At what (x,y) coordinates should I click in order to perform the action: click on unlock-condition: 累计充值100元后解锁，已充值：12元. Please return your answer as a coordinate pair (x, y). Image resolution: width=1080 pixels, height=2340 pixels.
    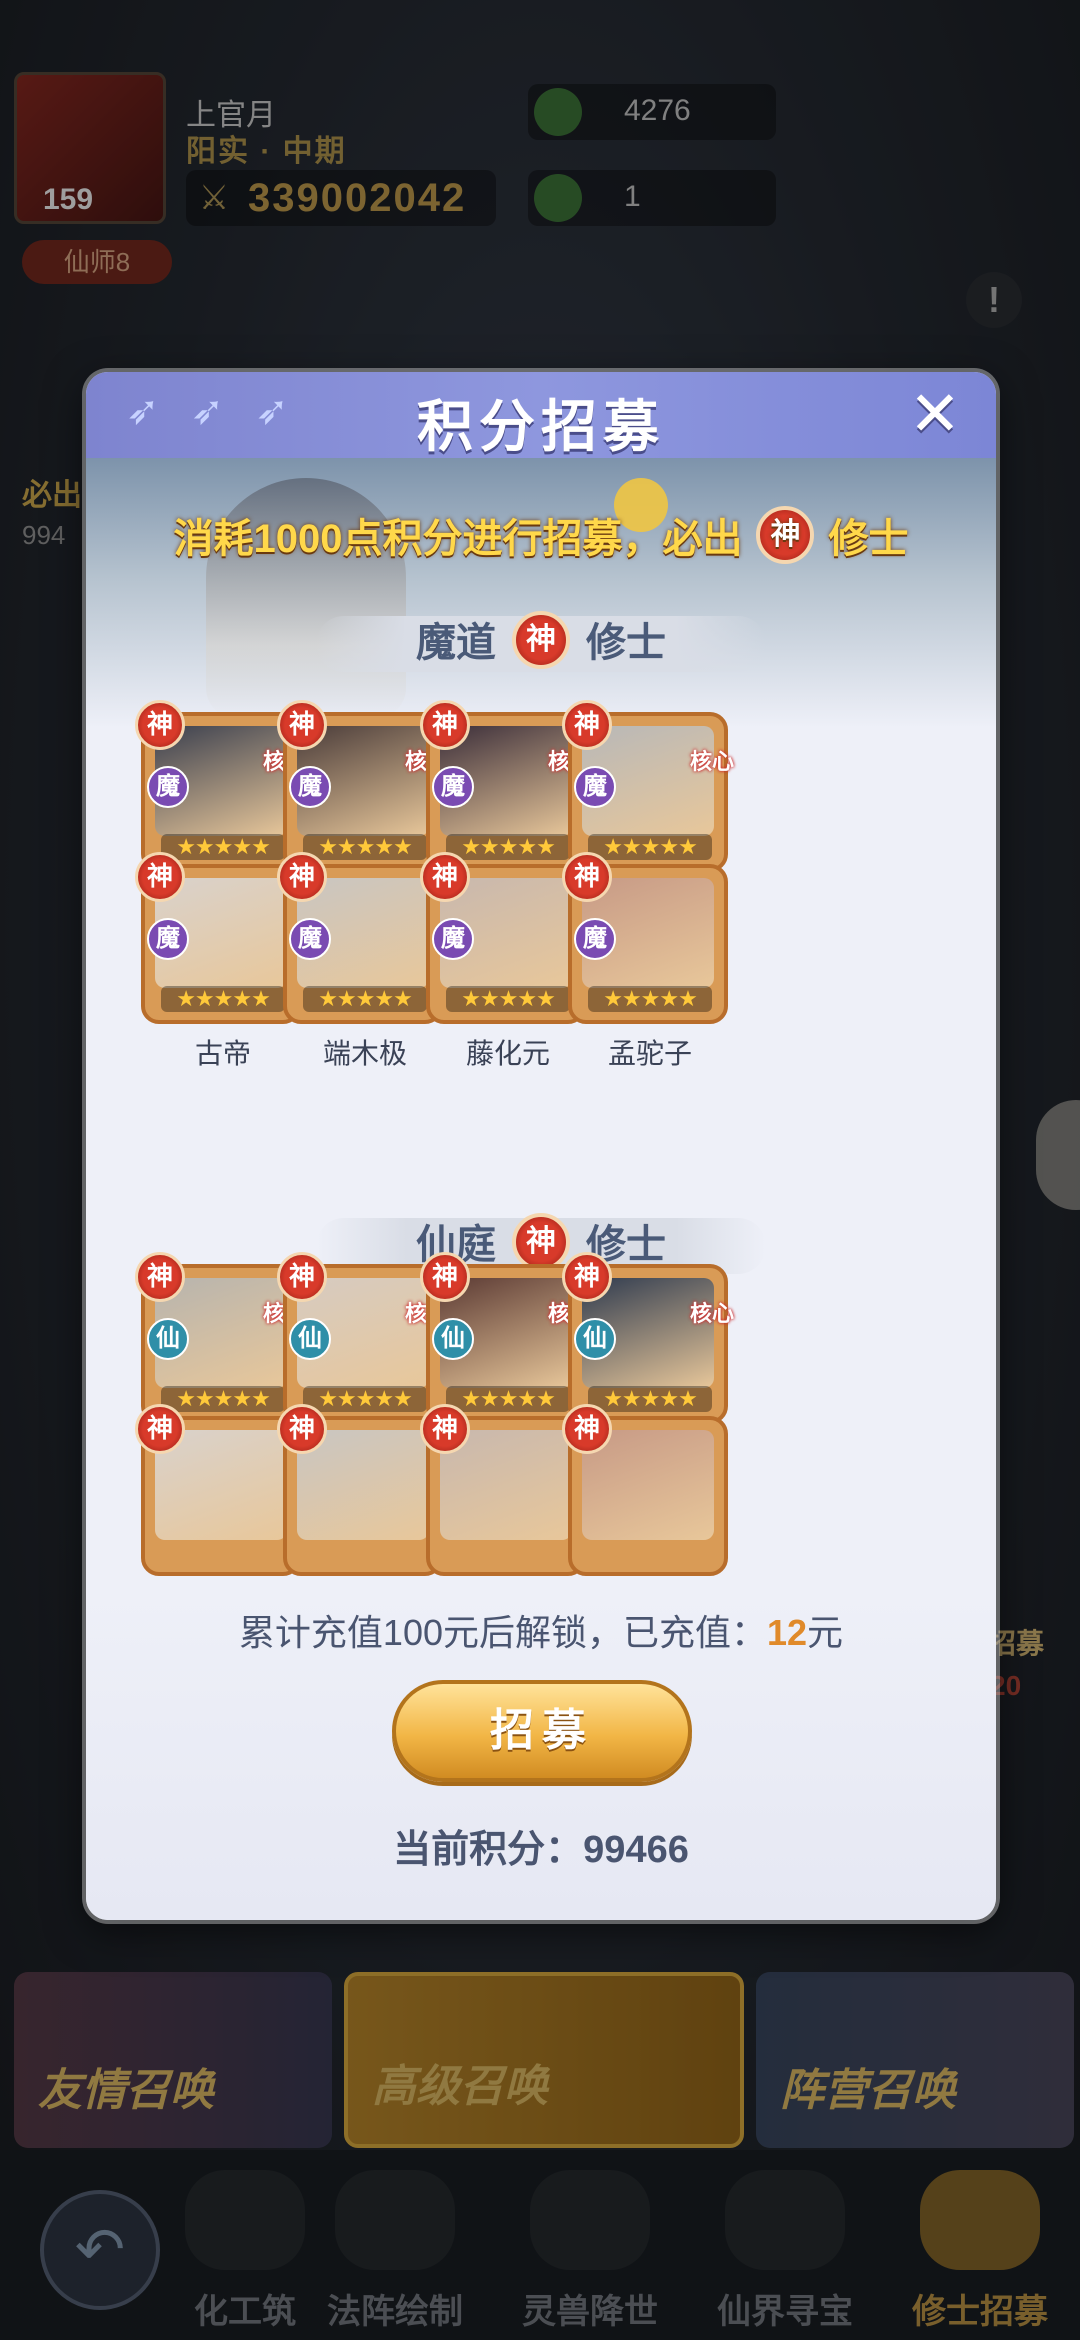
    Looking at the image, I should click on (541, 1632).